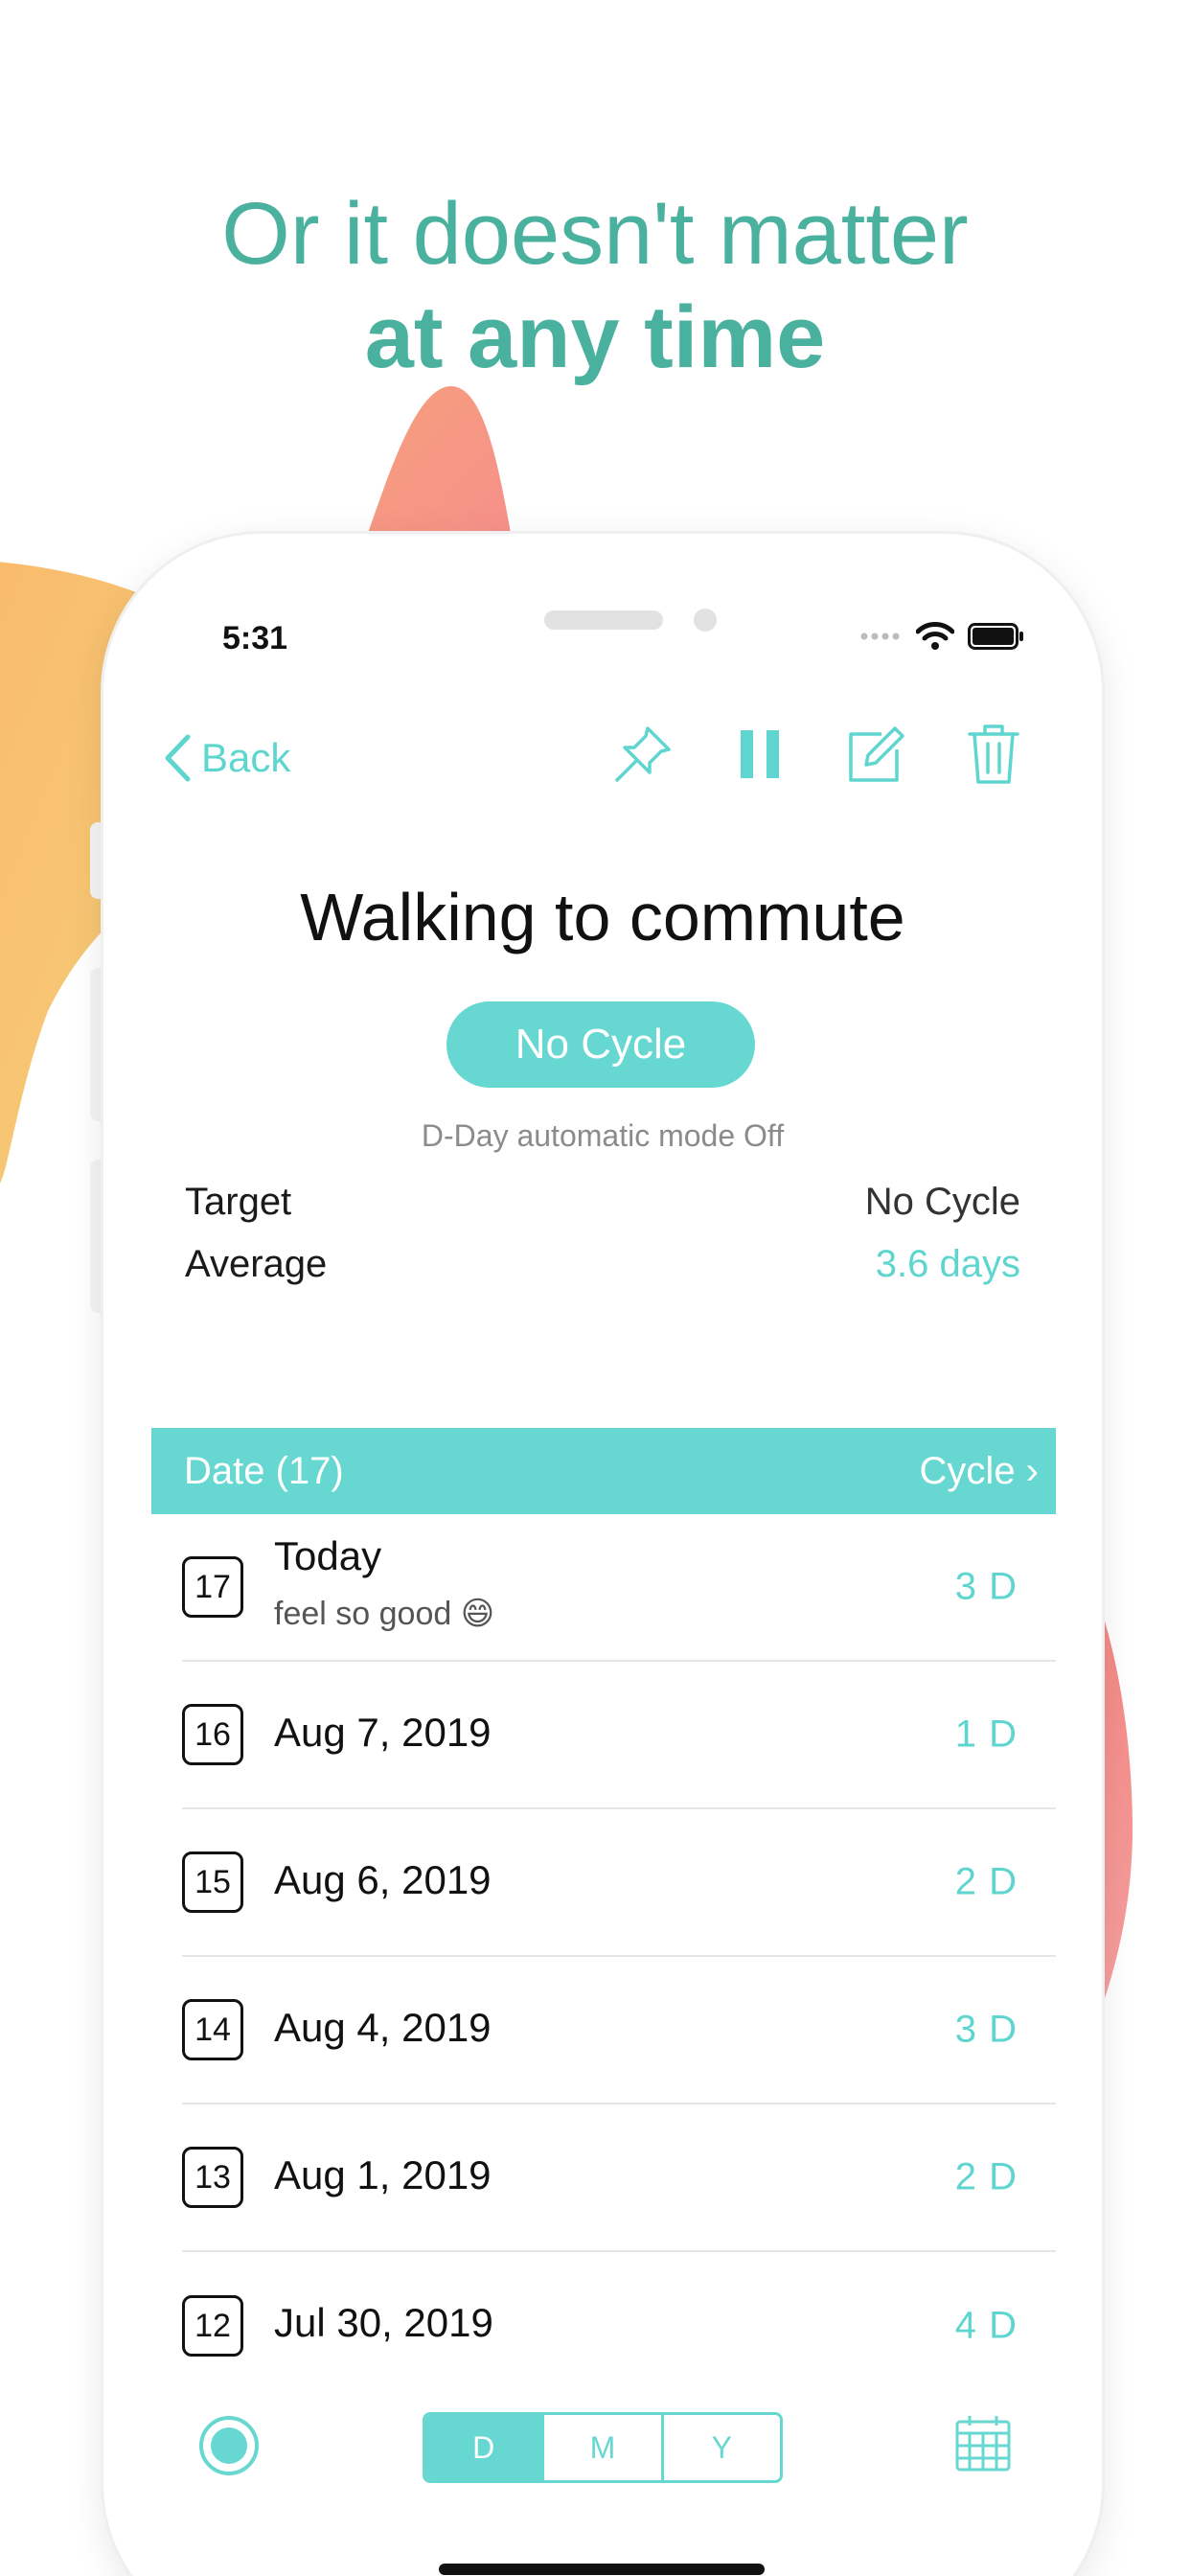 The width and height of the screenshot is (1190, 2576). What do you see at coordinates (986, 2325) in the screenshot?
I see `entry-cycle: 4 D` at bounding box center [986, 2325].